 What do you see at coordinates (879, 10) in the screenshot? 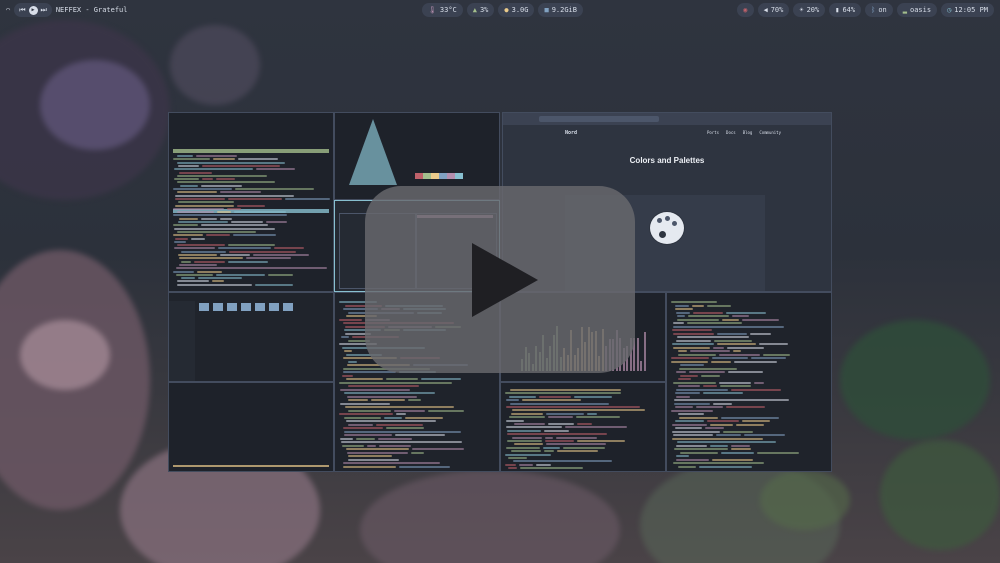
I see `bluetooth-widget: ᛒ on` at bounding box center [879, 10].